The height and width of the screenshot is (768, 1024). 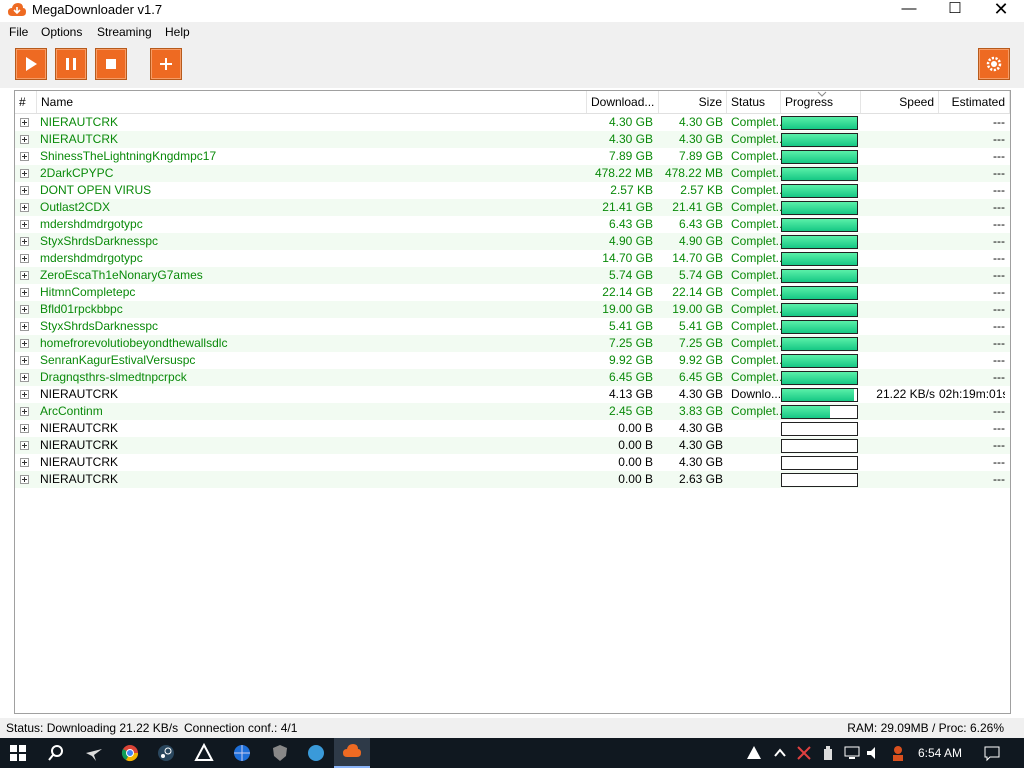 What do you see at coordinates (111, 64) in the screenshot?
I see `stop-button` at bounding box center [111, 64].